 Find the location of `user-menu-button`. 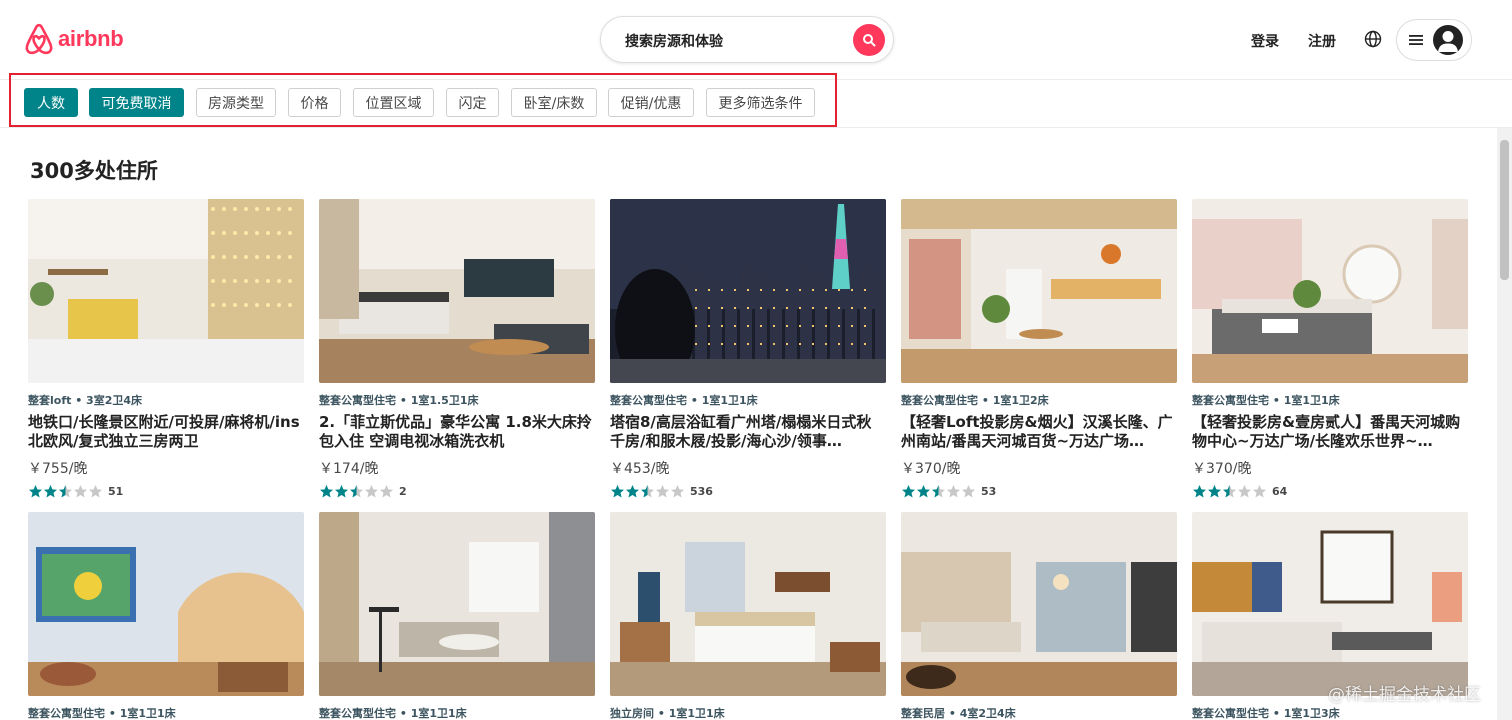

user-menu-button is located at coordinates (1434, 40).